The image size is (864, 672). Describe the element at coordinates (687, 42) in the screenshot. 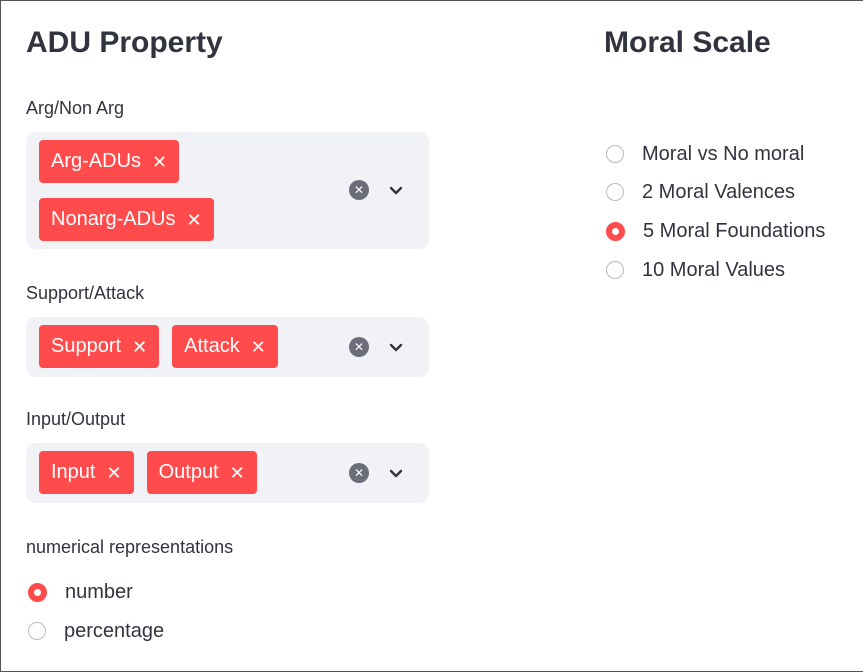

I see `moral-scale-heading: Moral Scale` at that location.